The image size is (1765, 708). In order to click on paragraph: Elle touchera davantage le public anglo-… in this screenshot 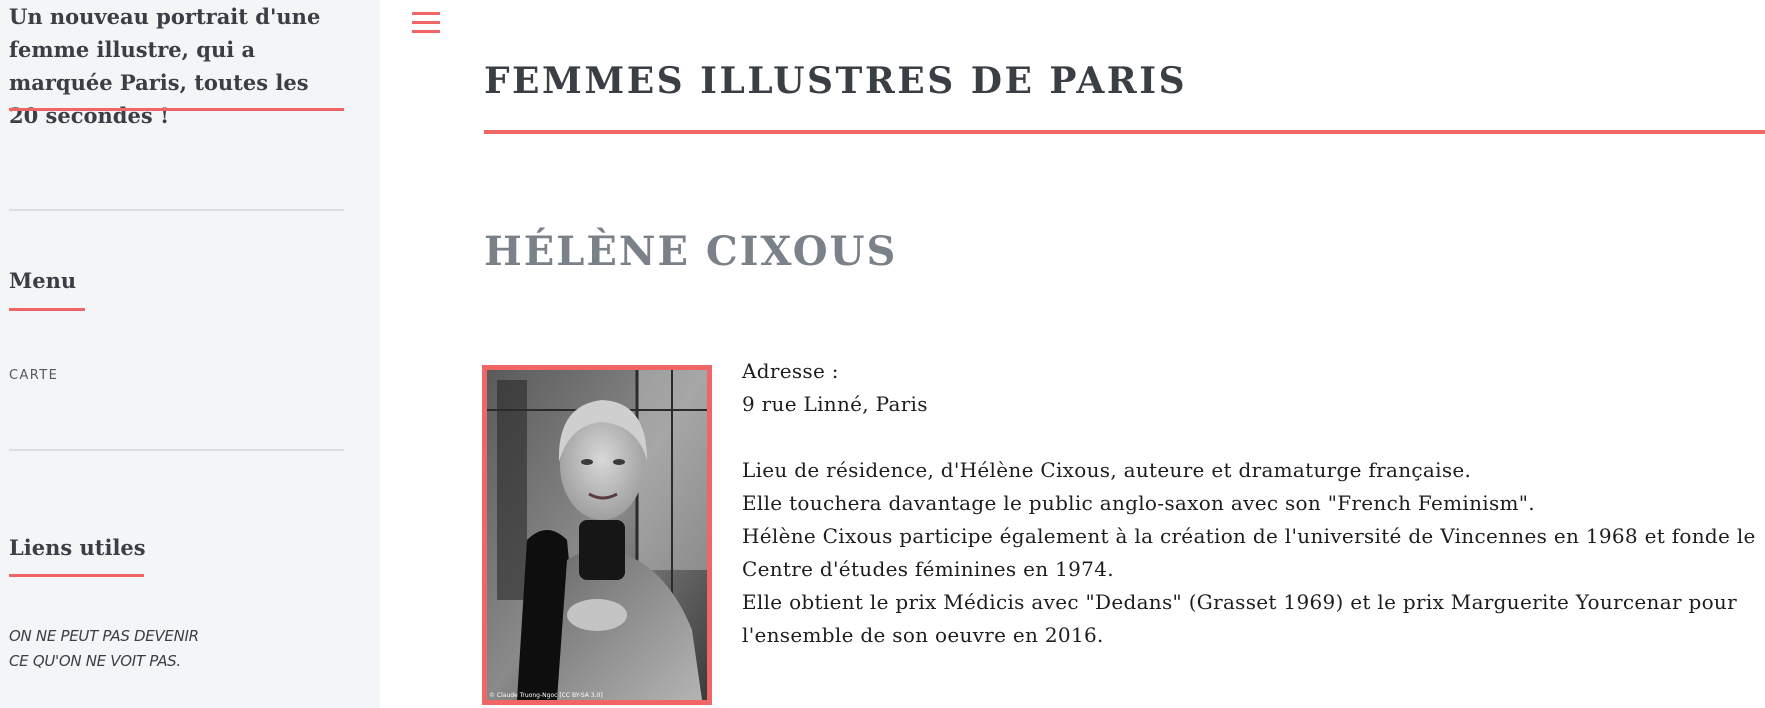, I will do `click(1138, 503)`.